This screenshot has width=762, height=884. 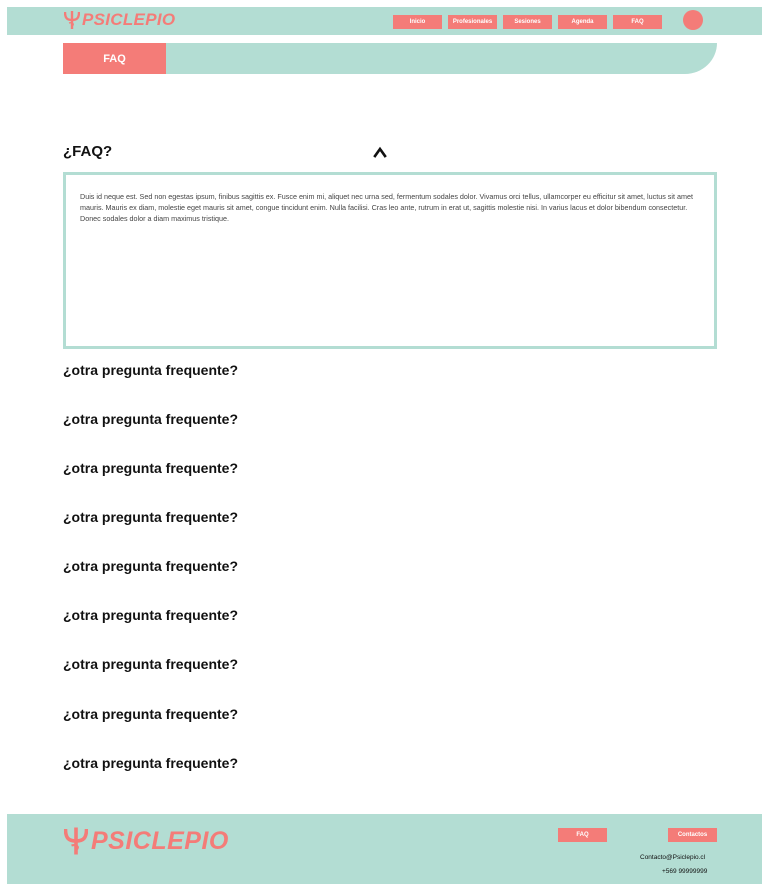 What do you see at coordinates (637, 22) in the screenshot?
I see `nav-faq: FAQ` at bounding box center [637, 22].